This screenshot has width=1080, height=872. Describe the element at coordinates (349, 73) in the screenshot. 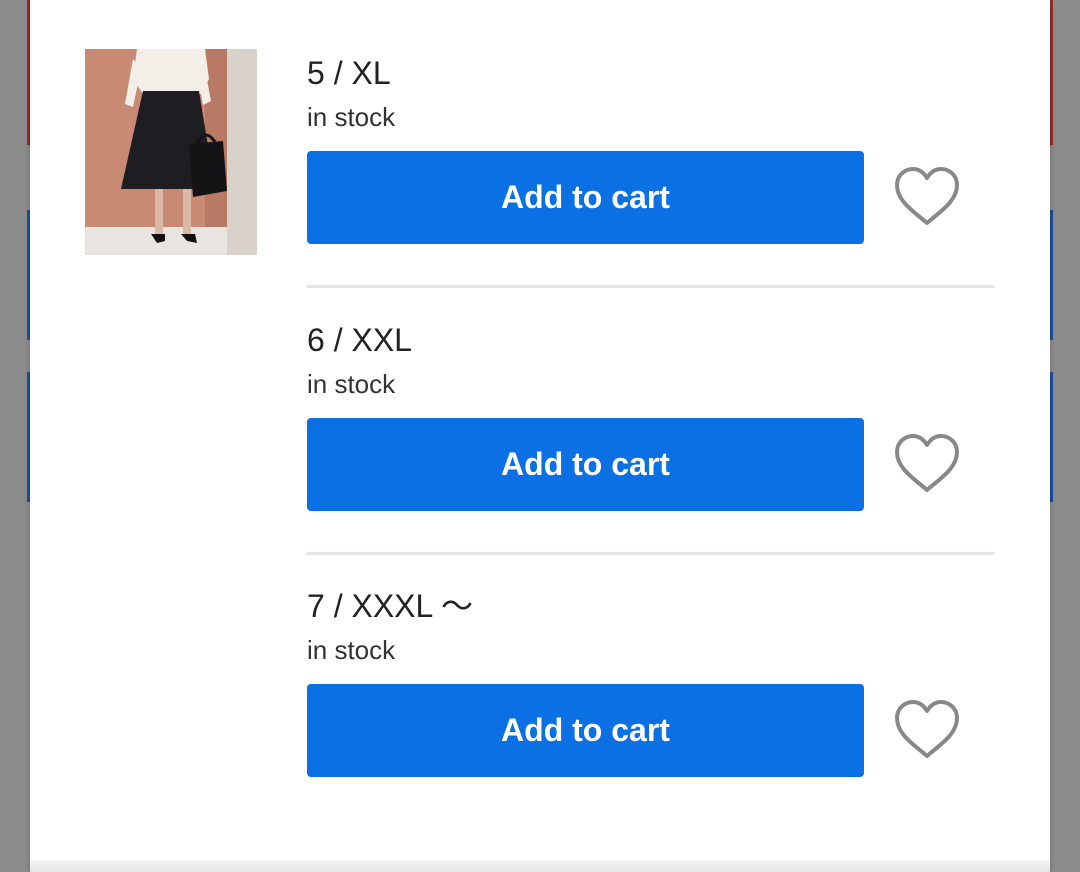

I see `variant-title: 5 / XL` at that location.